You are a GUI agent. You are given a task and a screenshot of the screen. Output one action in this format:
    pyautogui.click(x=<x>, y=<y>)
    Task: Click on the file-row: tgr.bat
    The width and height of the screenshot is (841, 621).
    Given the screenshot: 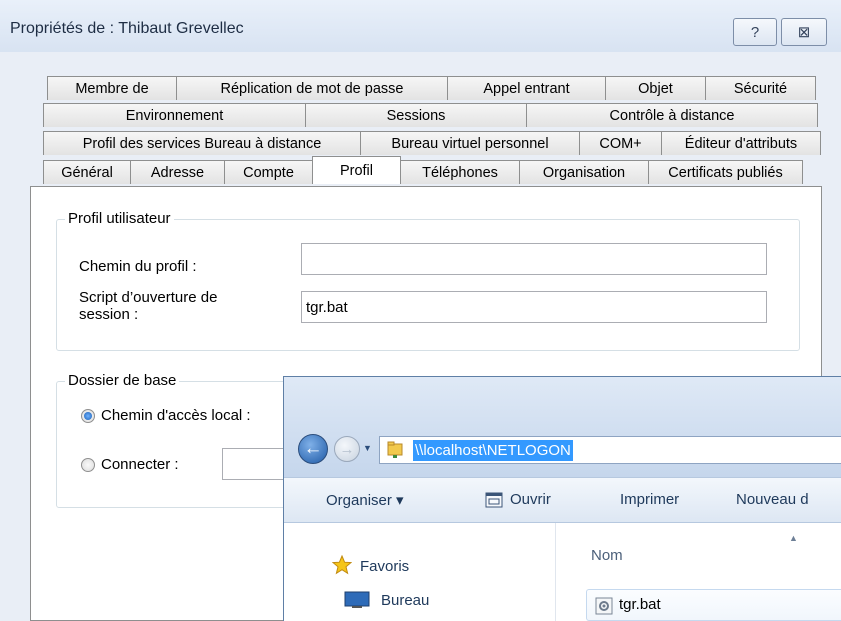 What is the action you would take?
    pyautogui.click(x=713, y=605)
    